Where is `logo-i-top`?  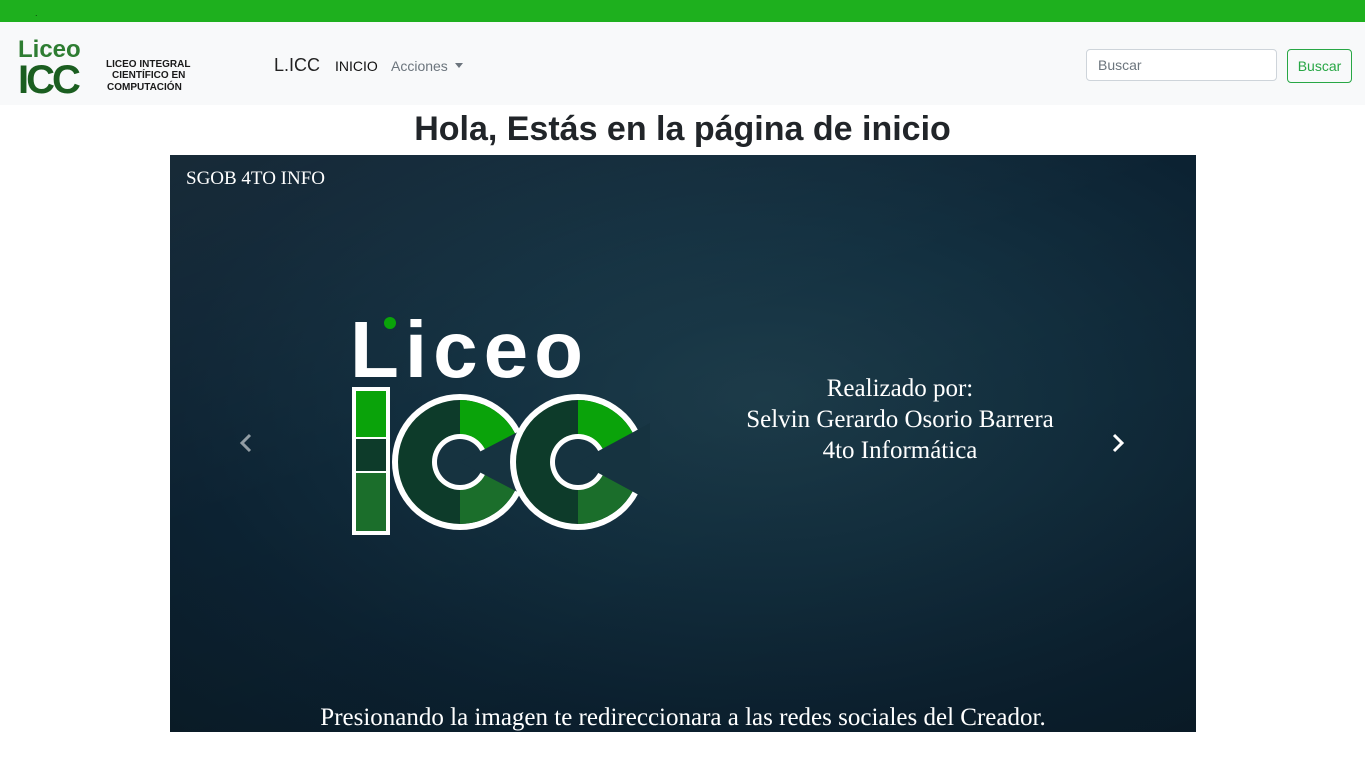
logo-i-top is located at coordinates (371, 414).